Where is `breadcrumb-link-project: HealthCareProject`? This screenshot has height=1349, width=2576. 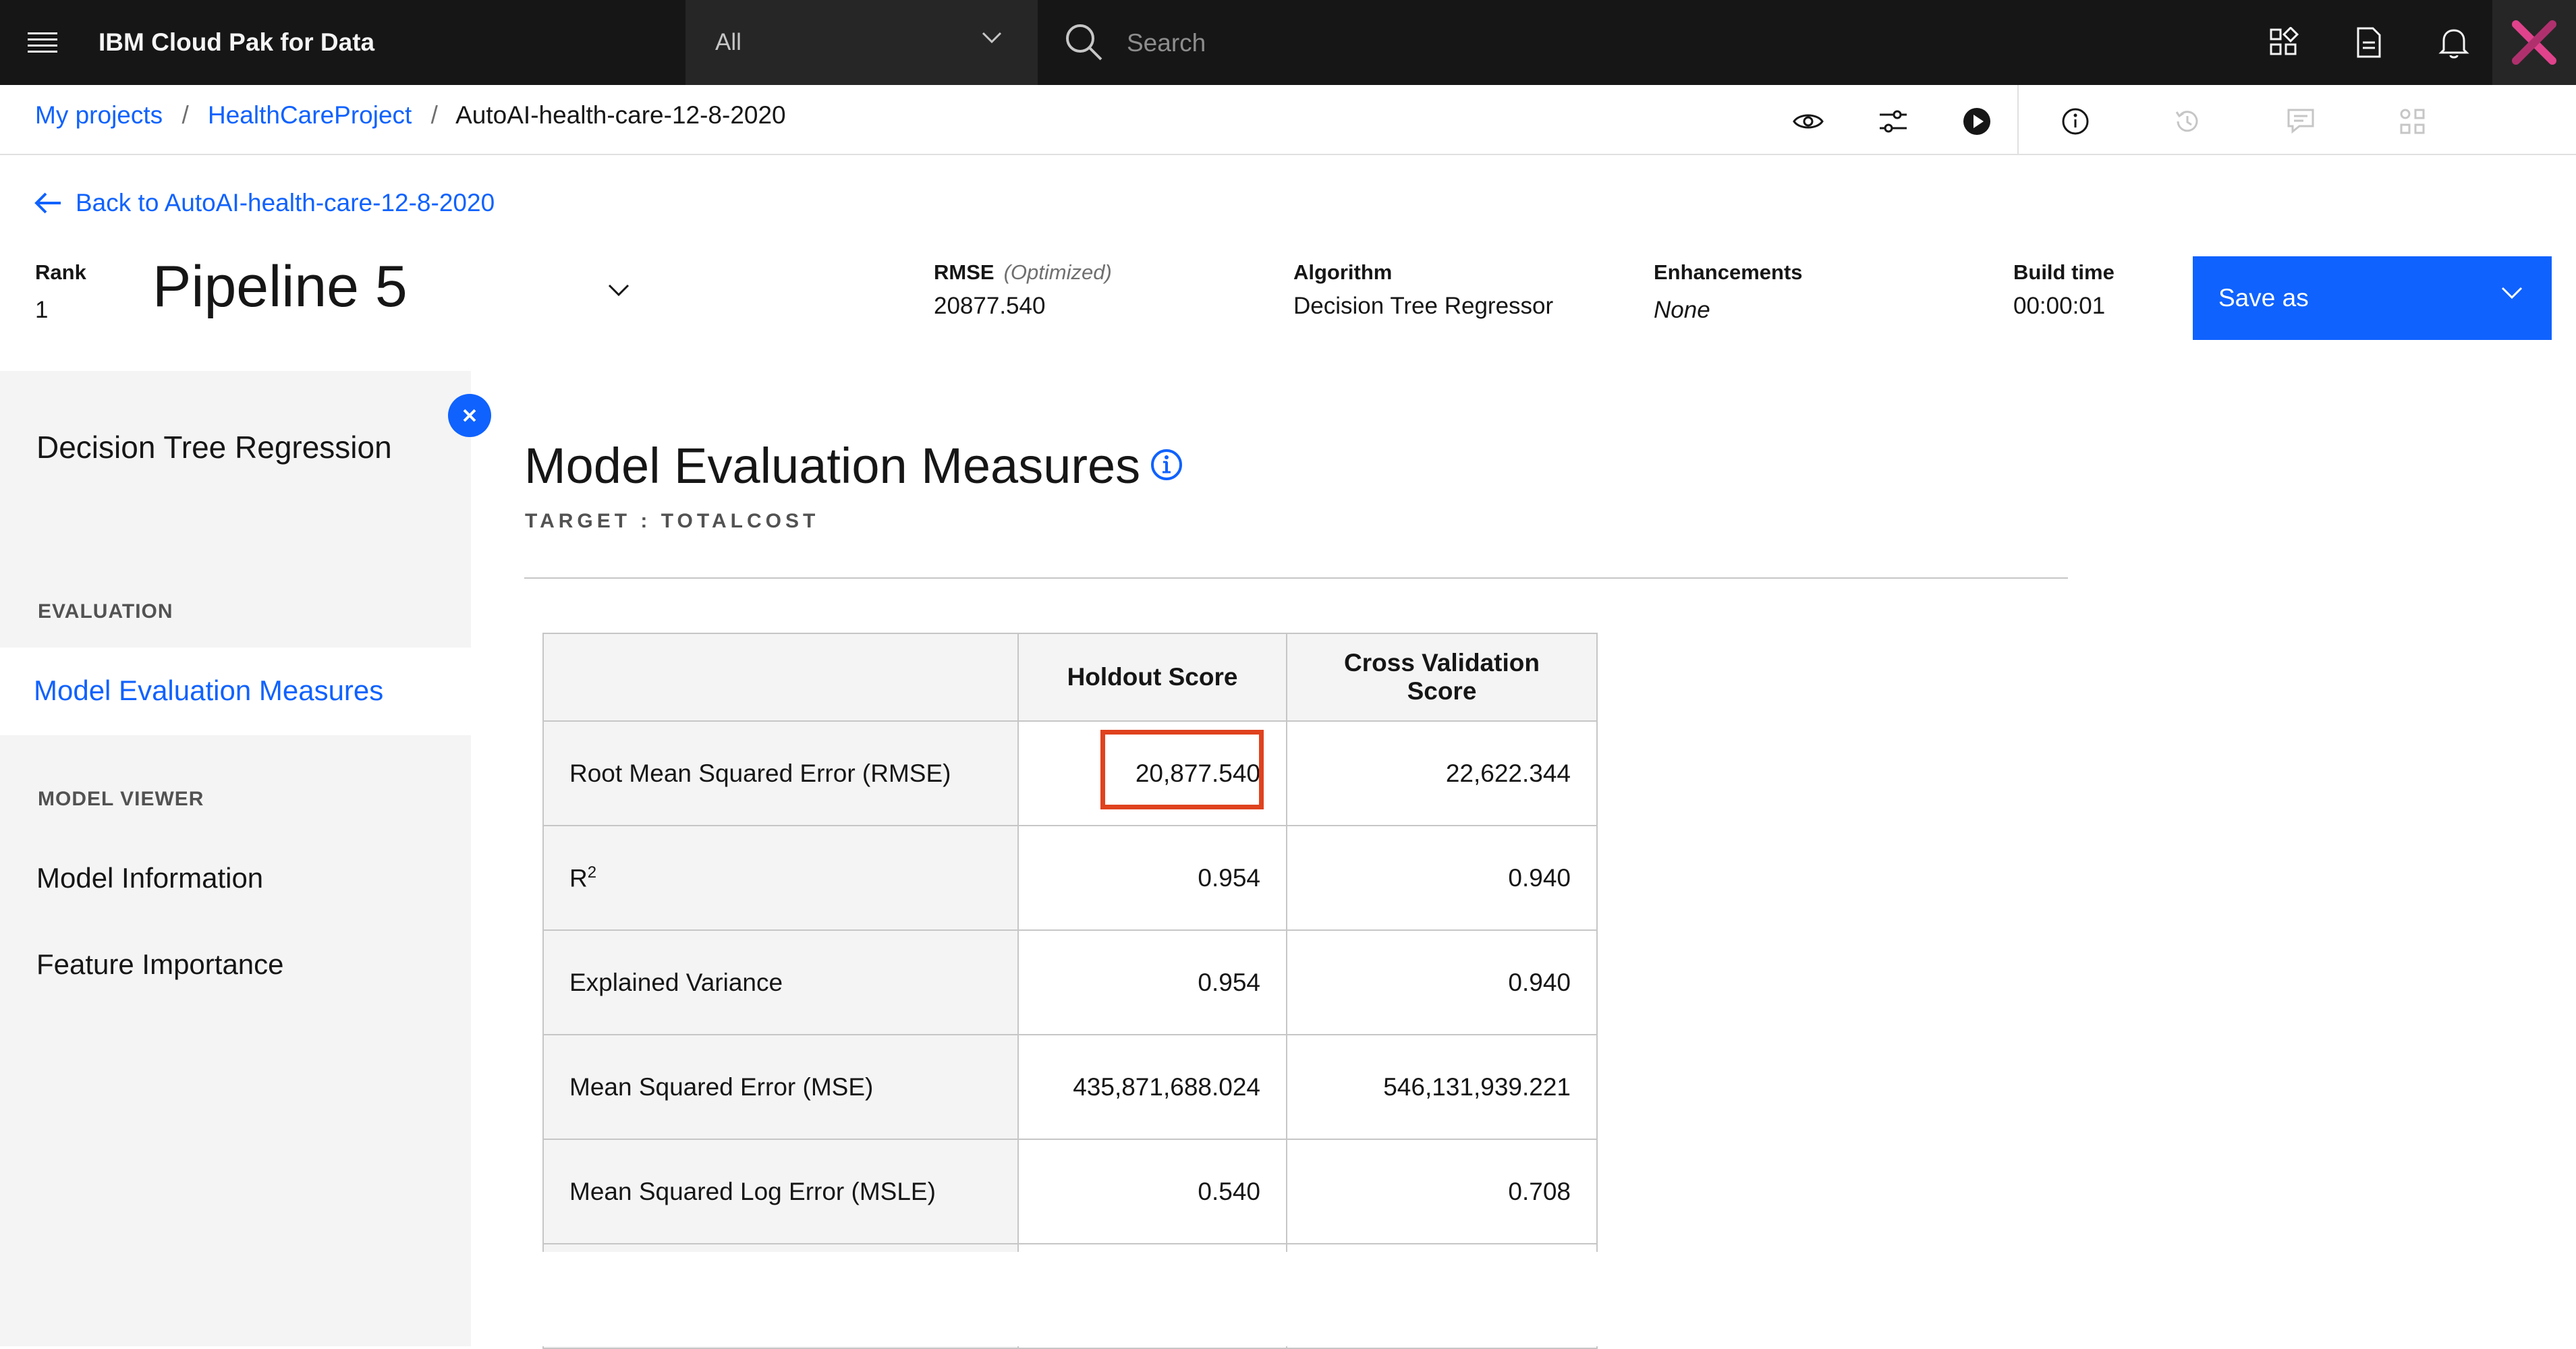 breadcrumb-link-project: HealthCareProject is located at coordinates (310, 115).